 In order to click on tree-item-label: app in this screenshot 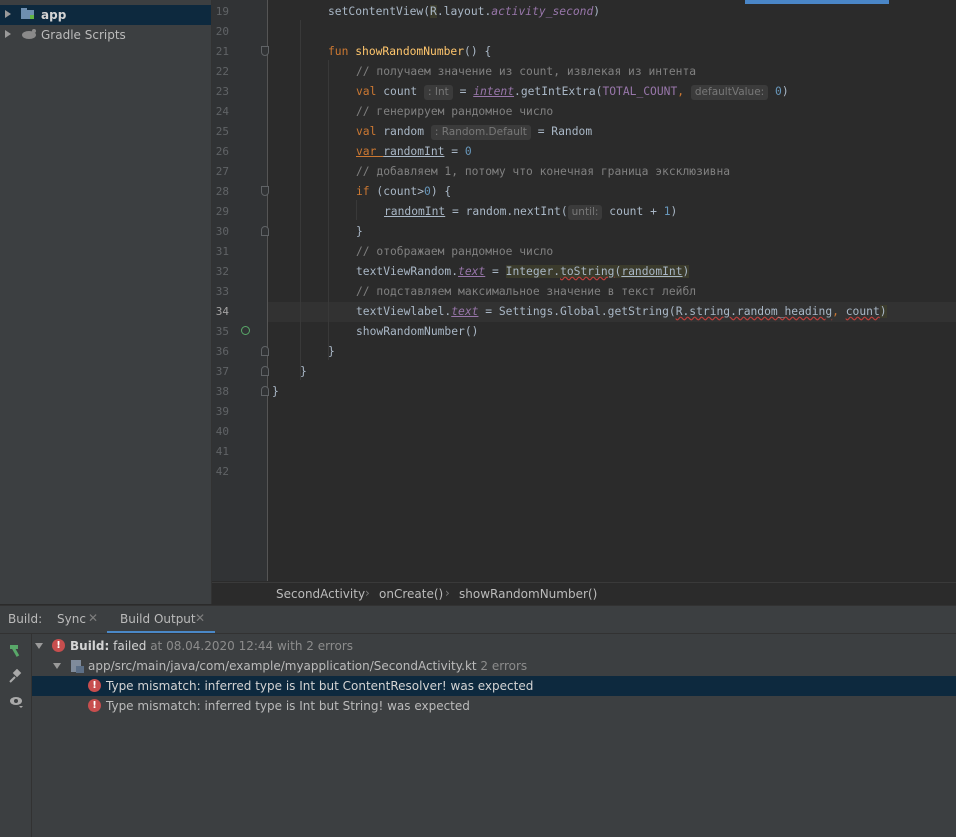, I will do `click(54, 15)`.